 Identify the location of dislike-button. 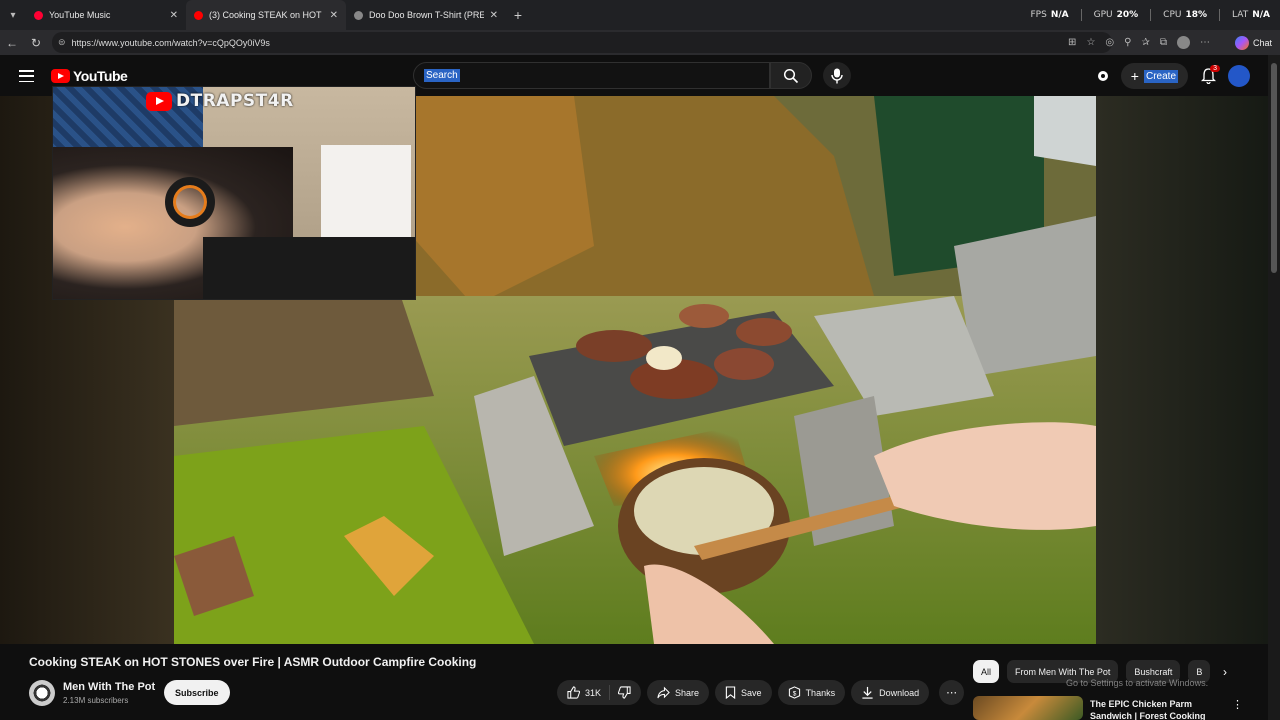
(625, 692).